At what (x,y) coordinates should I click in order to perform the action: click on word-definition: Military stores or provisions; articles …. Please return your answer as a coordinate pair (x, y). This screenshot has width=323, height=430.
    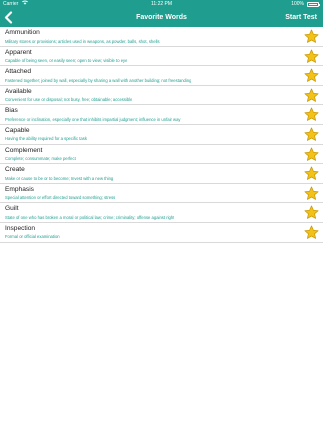
    Looking at the image, I should click on (82, 41).